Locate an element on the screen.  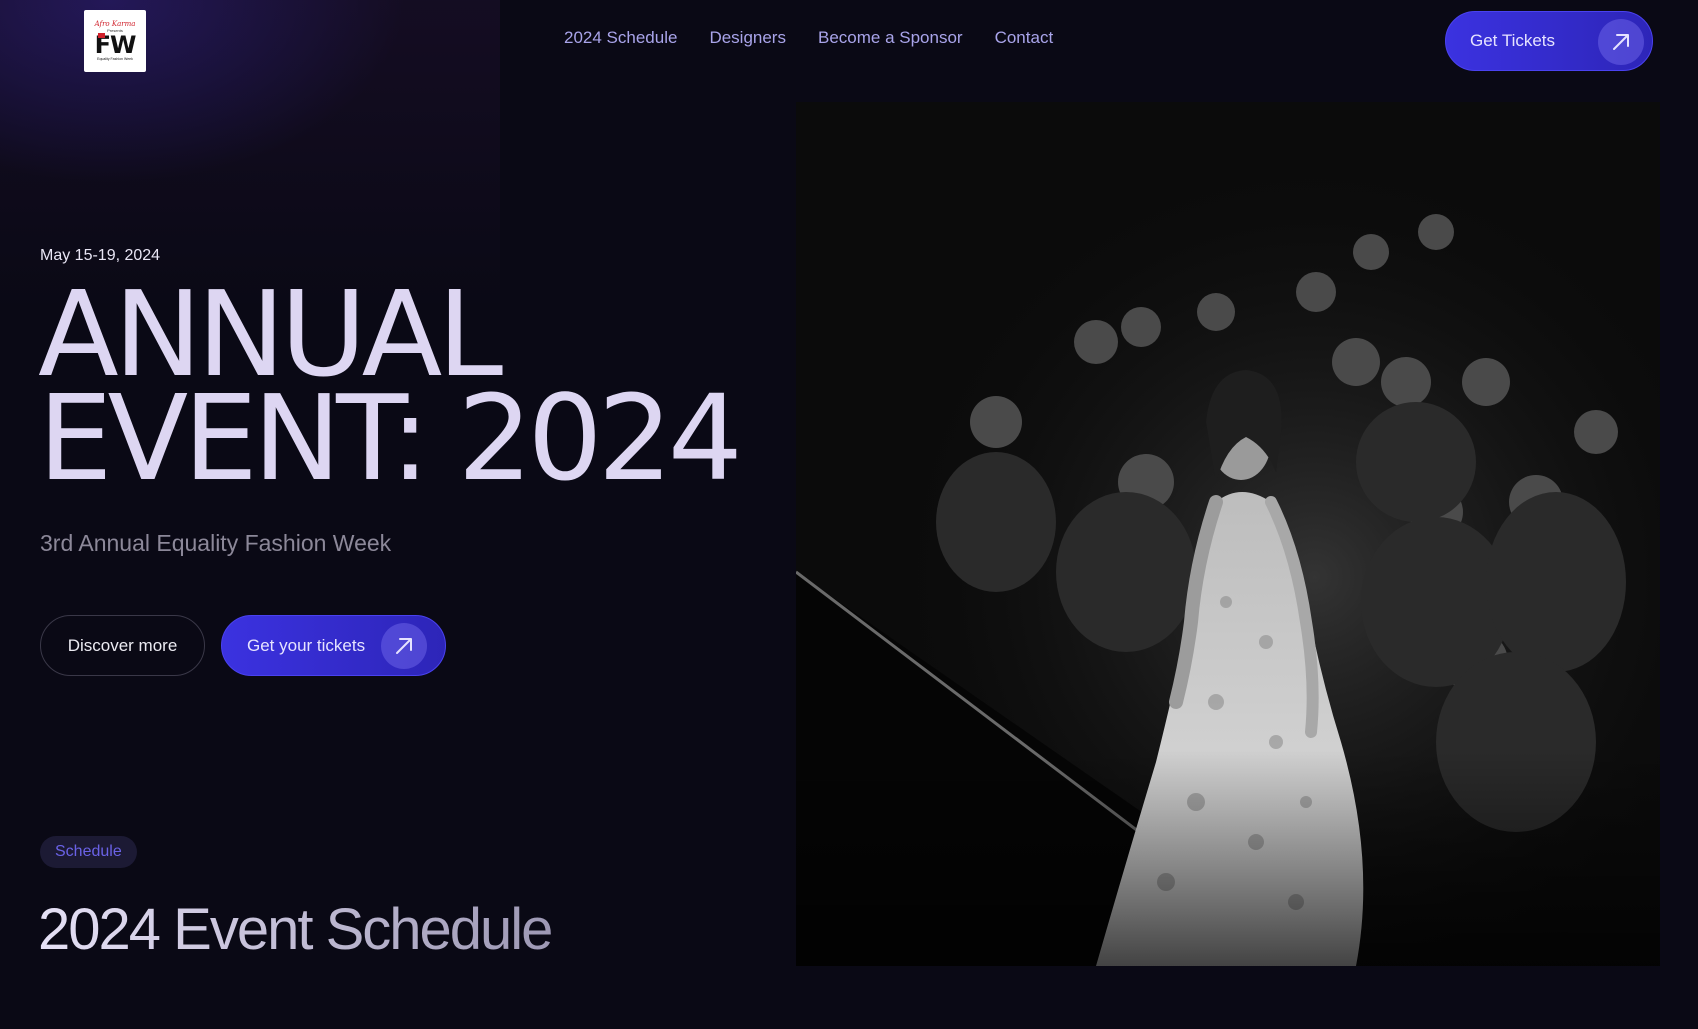
get-your-tickets-button: Get your tickets is located at coordinates (333, 645).